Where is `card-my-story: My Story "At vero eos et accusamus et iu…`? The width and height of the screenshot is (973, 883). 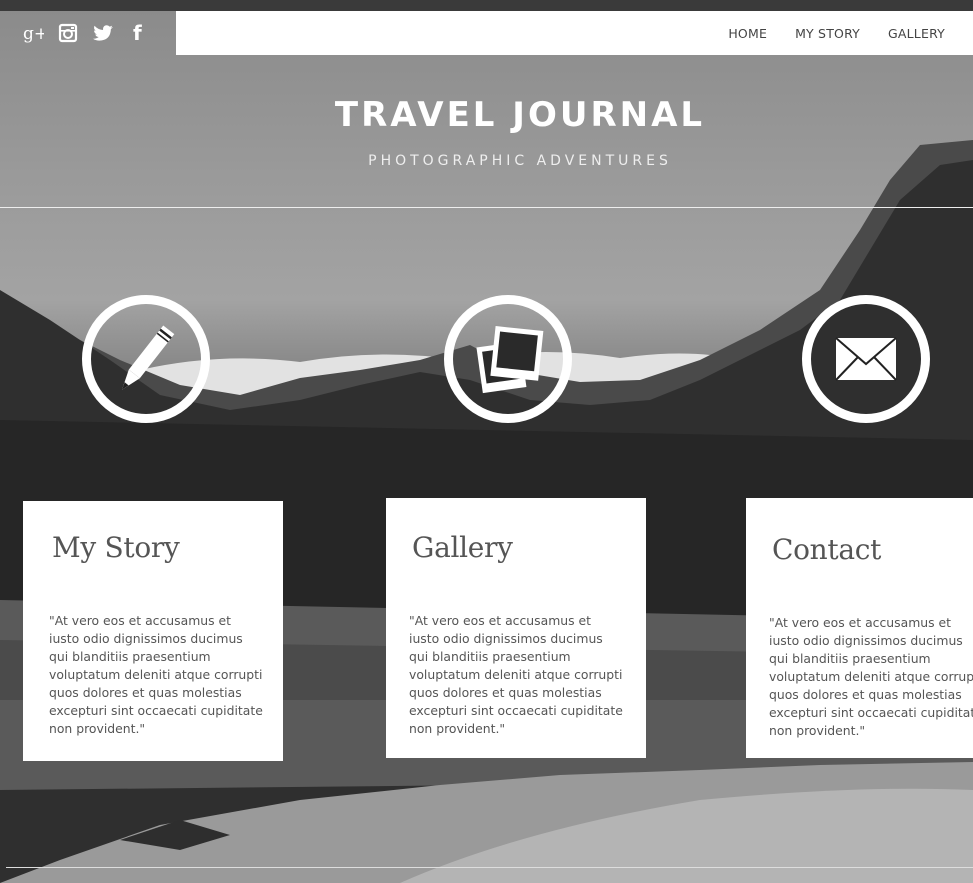 card-my-story: My Story "At vero eos et accusamus et iu… is located at coordinates (153, 631).